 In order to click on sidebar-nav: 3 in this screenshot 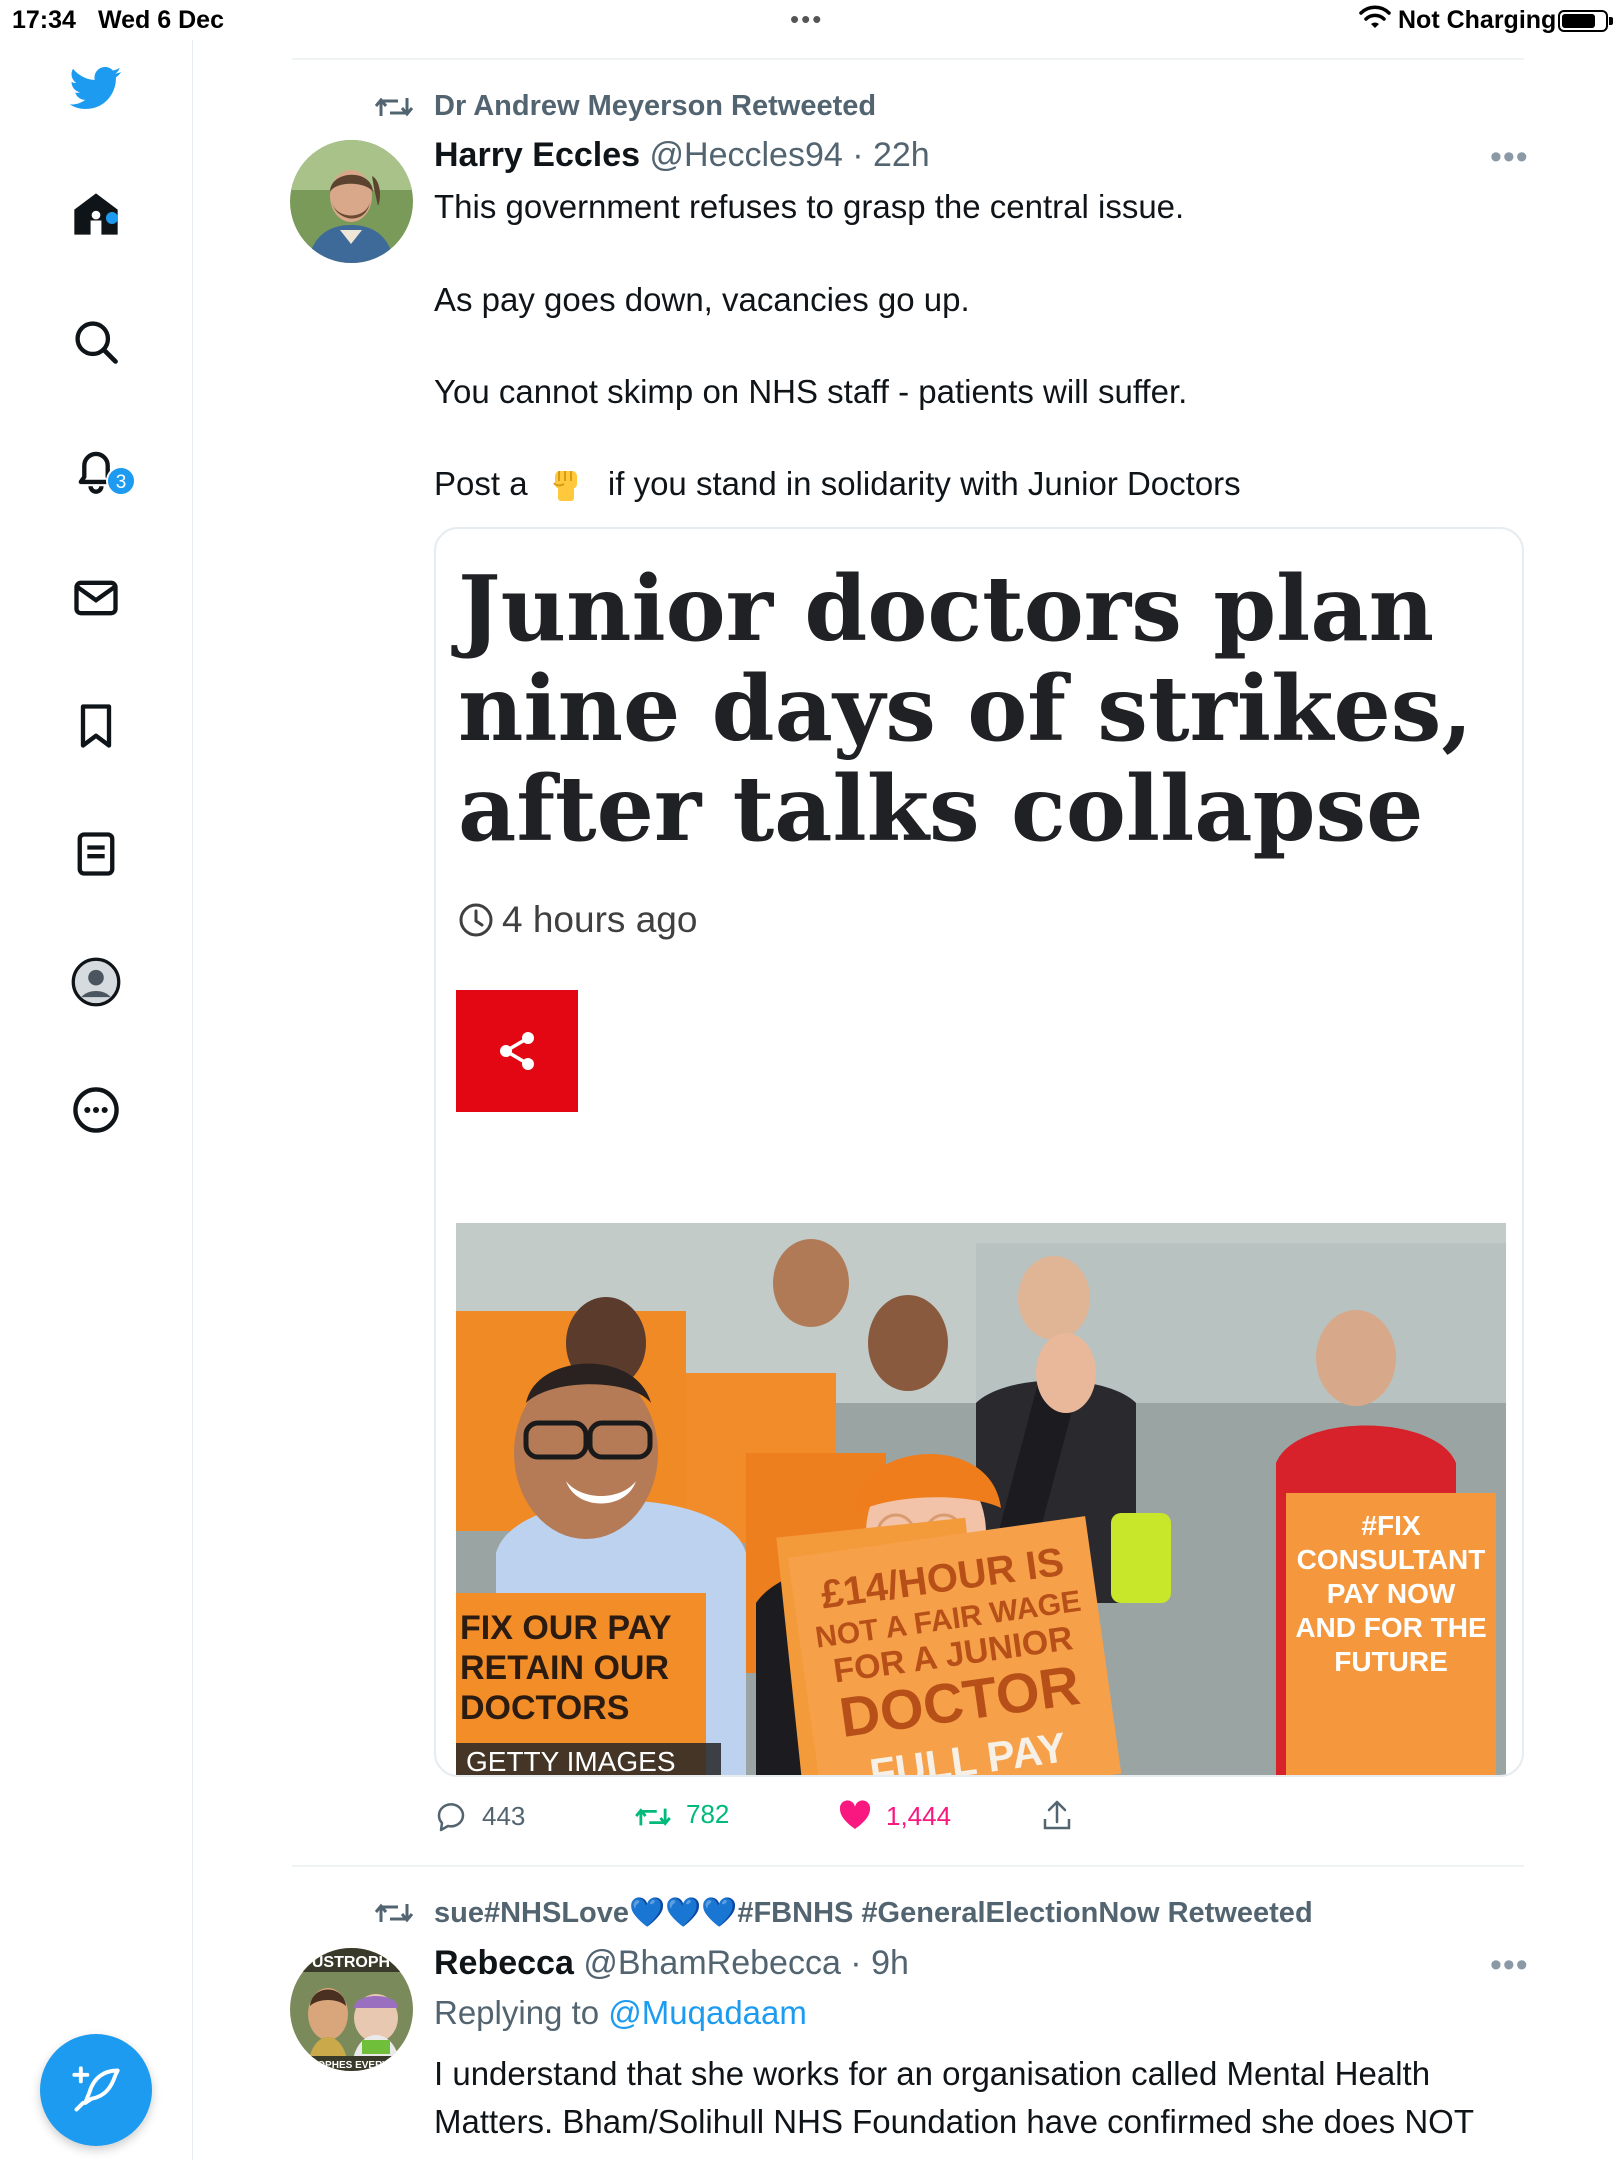, I will do `click(96, 1100)`.